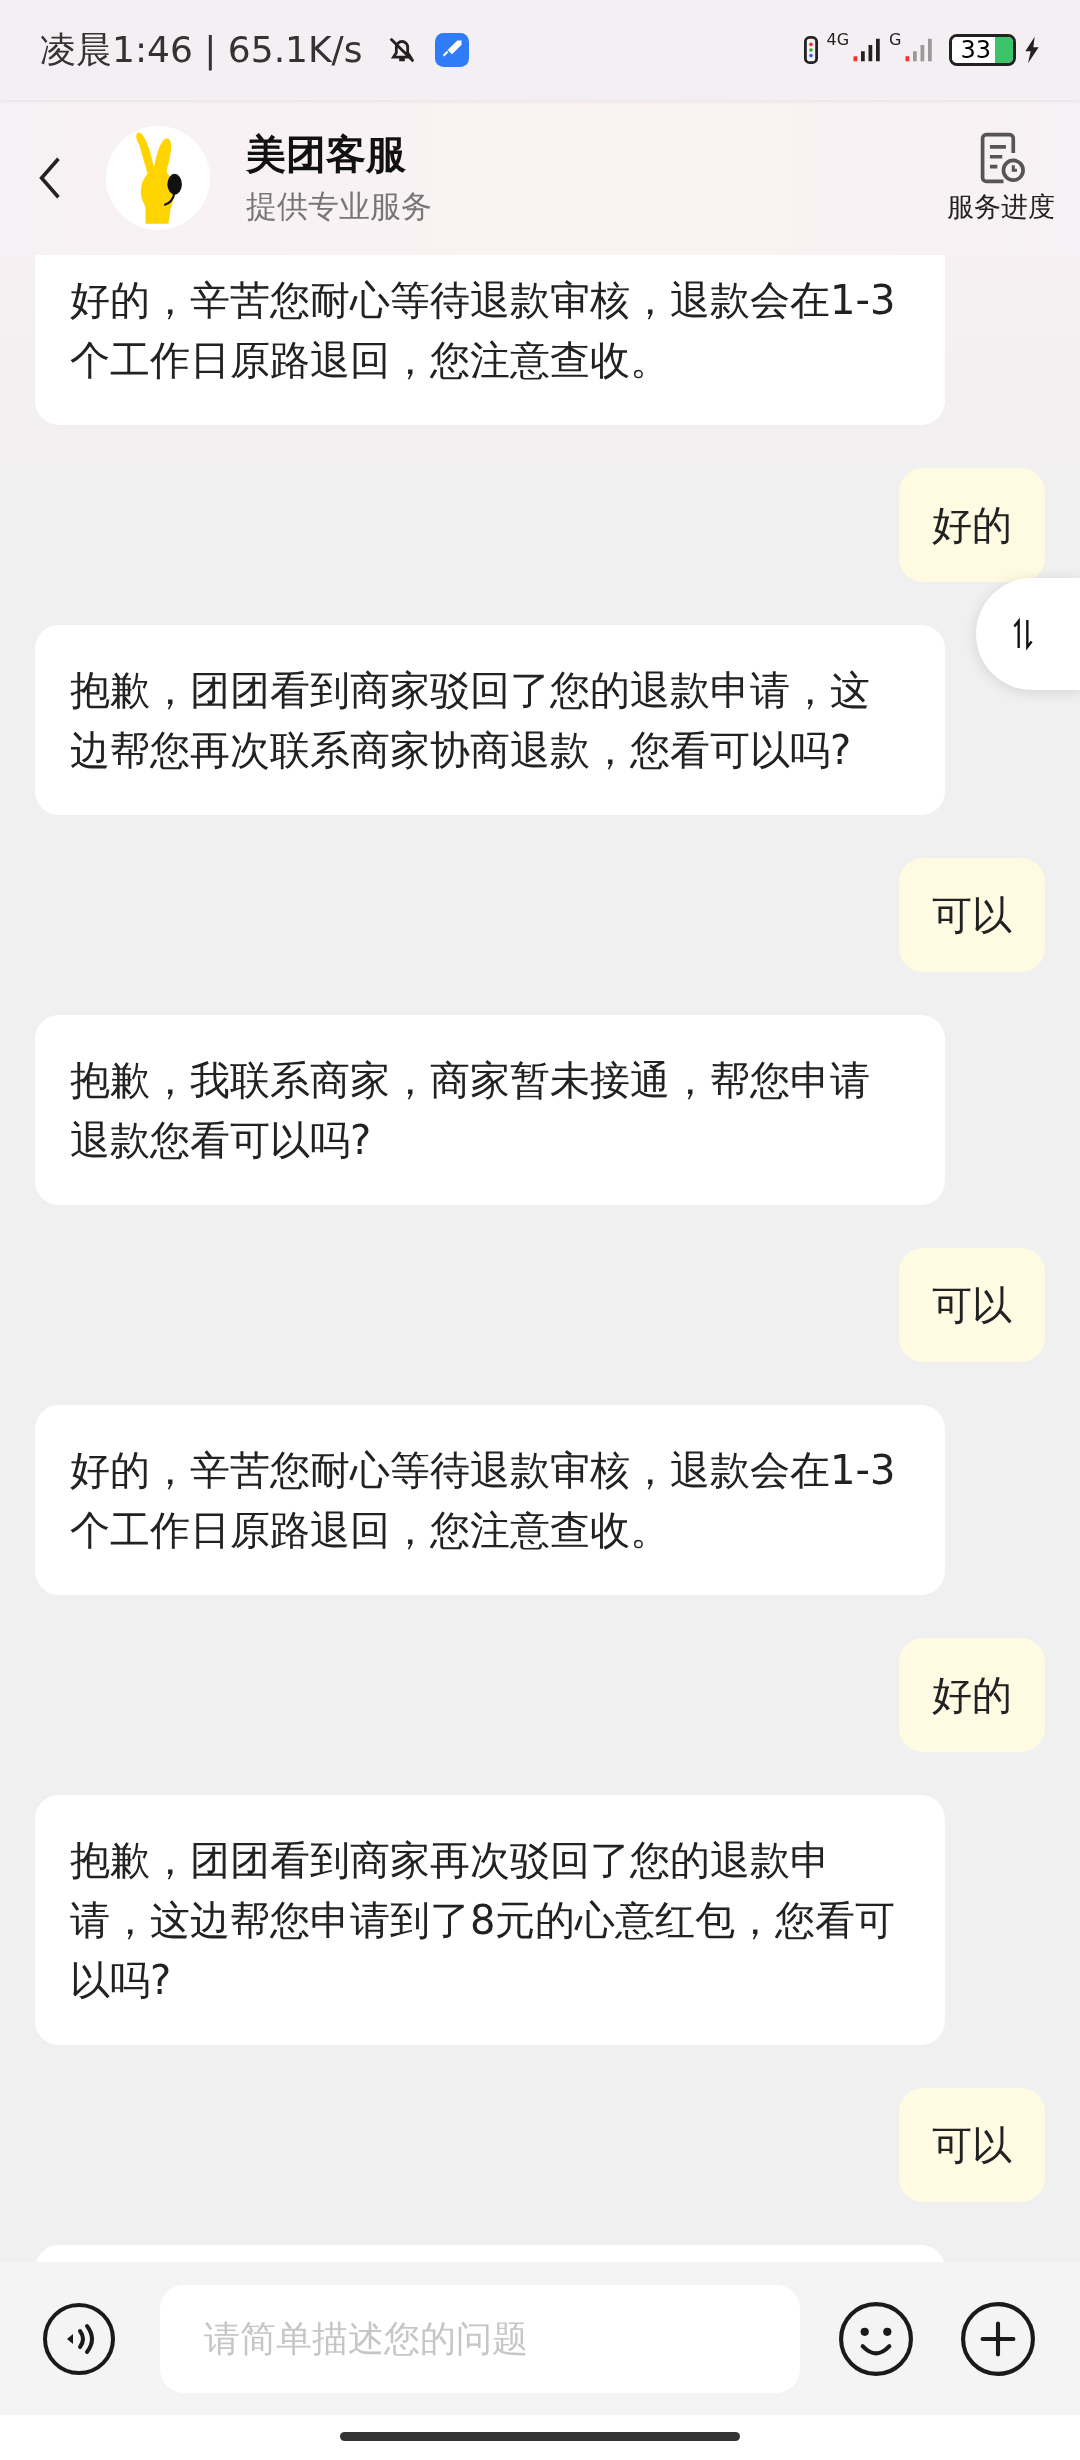  Describe the element at coordinates (982, 50) in the screenshot. I see `battery-indicator: 33` at that location.